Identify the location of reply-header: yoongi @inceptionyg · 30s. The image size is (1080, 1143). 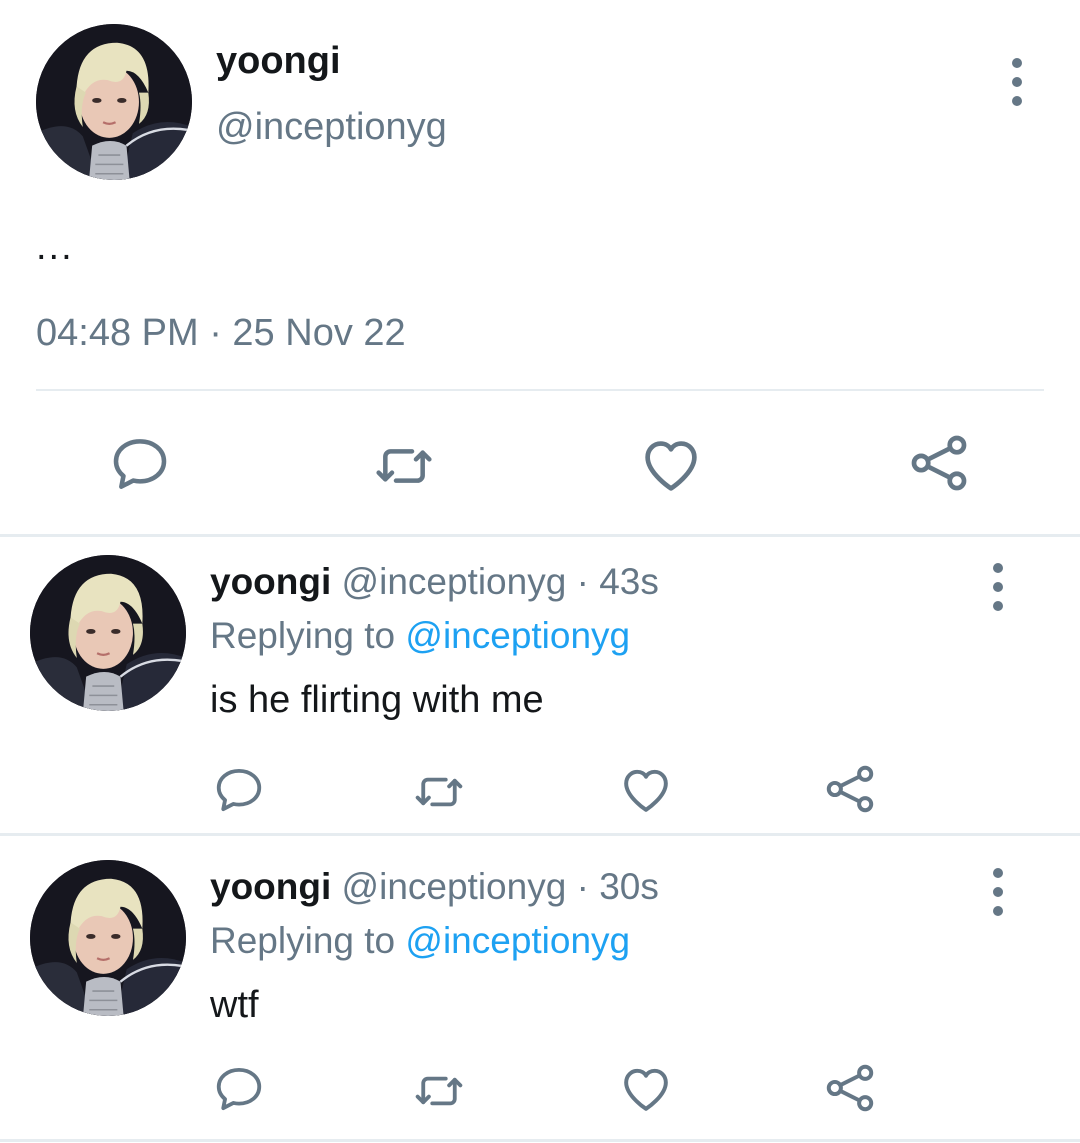
(434, 887).